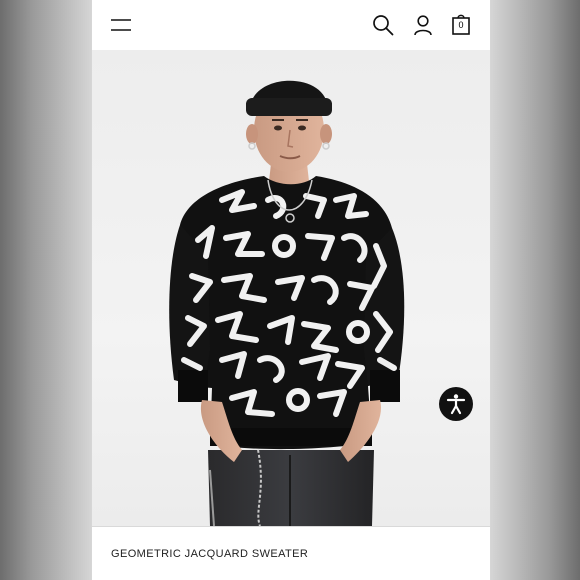  What do you see at coordinates (383, 25) in the screenshot?
I see `search-icon` at bounding box center [383, 25].